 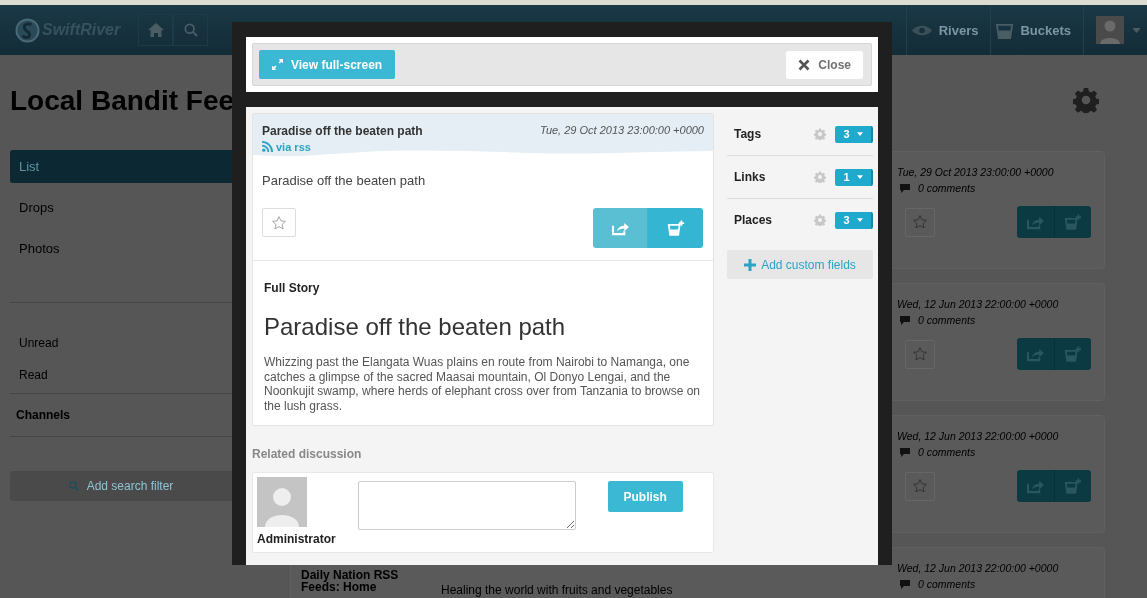 I want to click on section-heading: Related discussion, so click(x=307, y=454).